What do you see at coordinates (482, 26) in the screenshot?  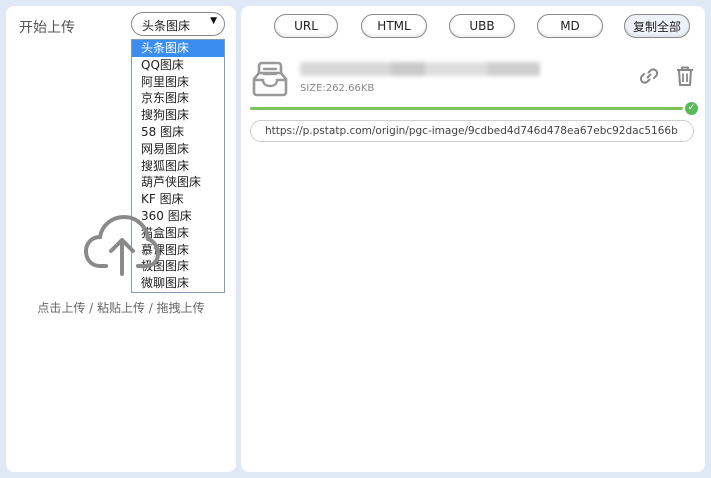 I see `ubb-format-button: UBB` at bounding box center [482, 26].